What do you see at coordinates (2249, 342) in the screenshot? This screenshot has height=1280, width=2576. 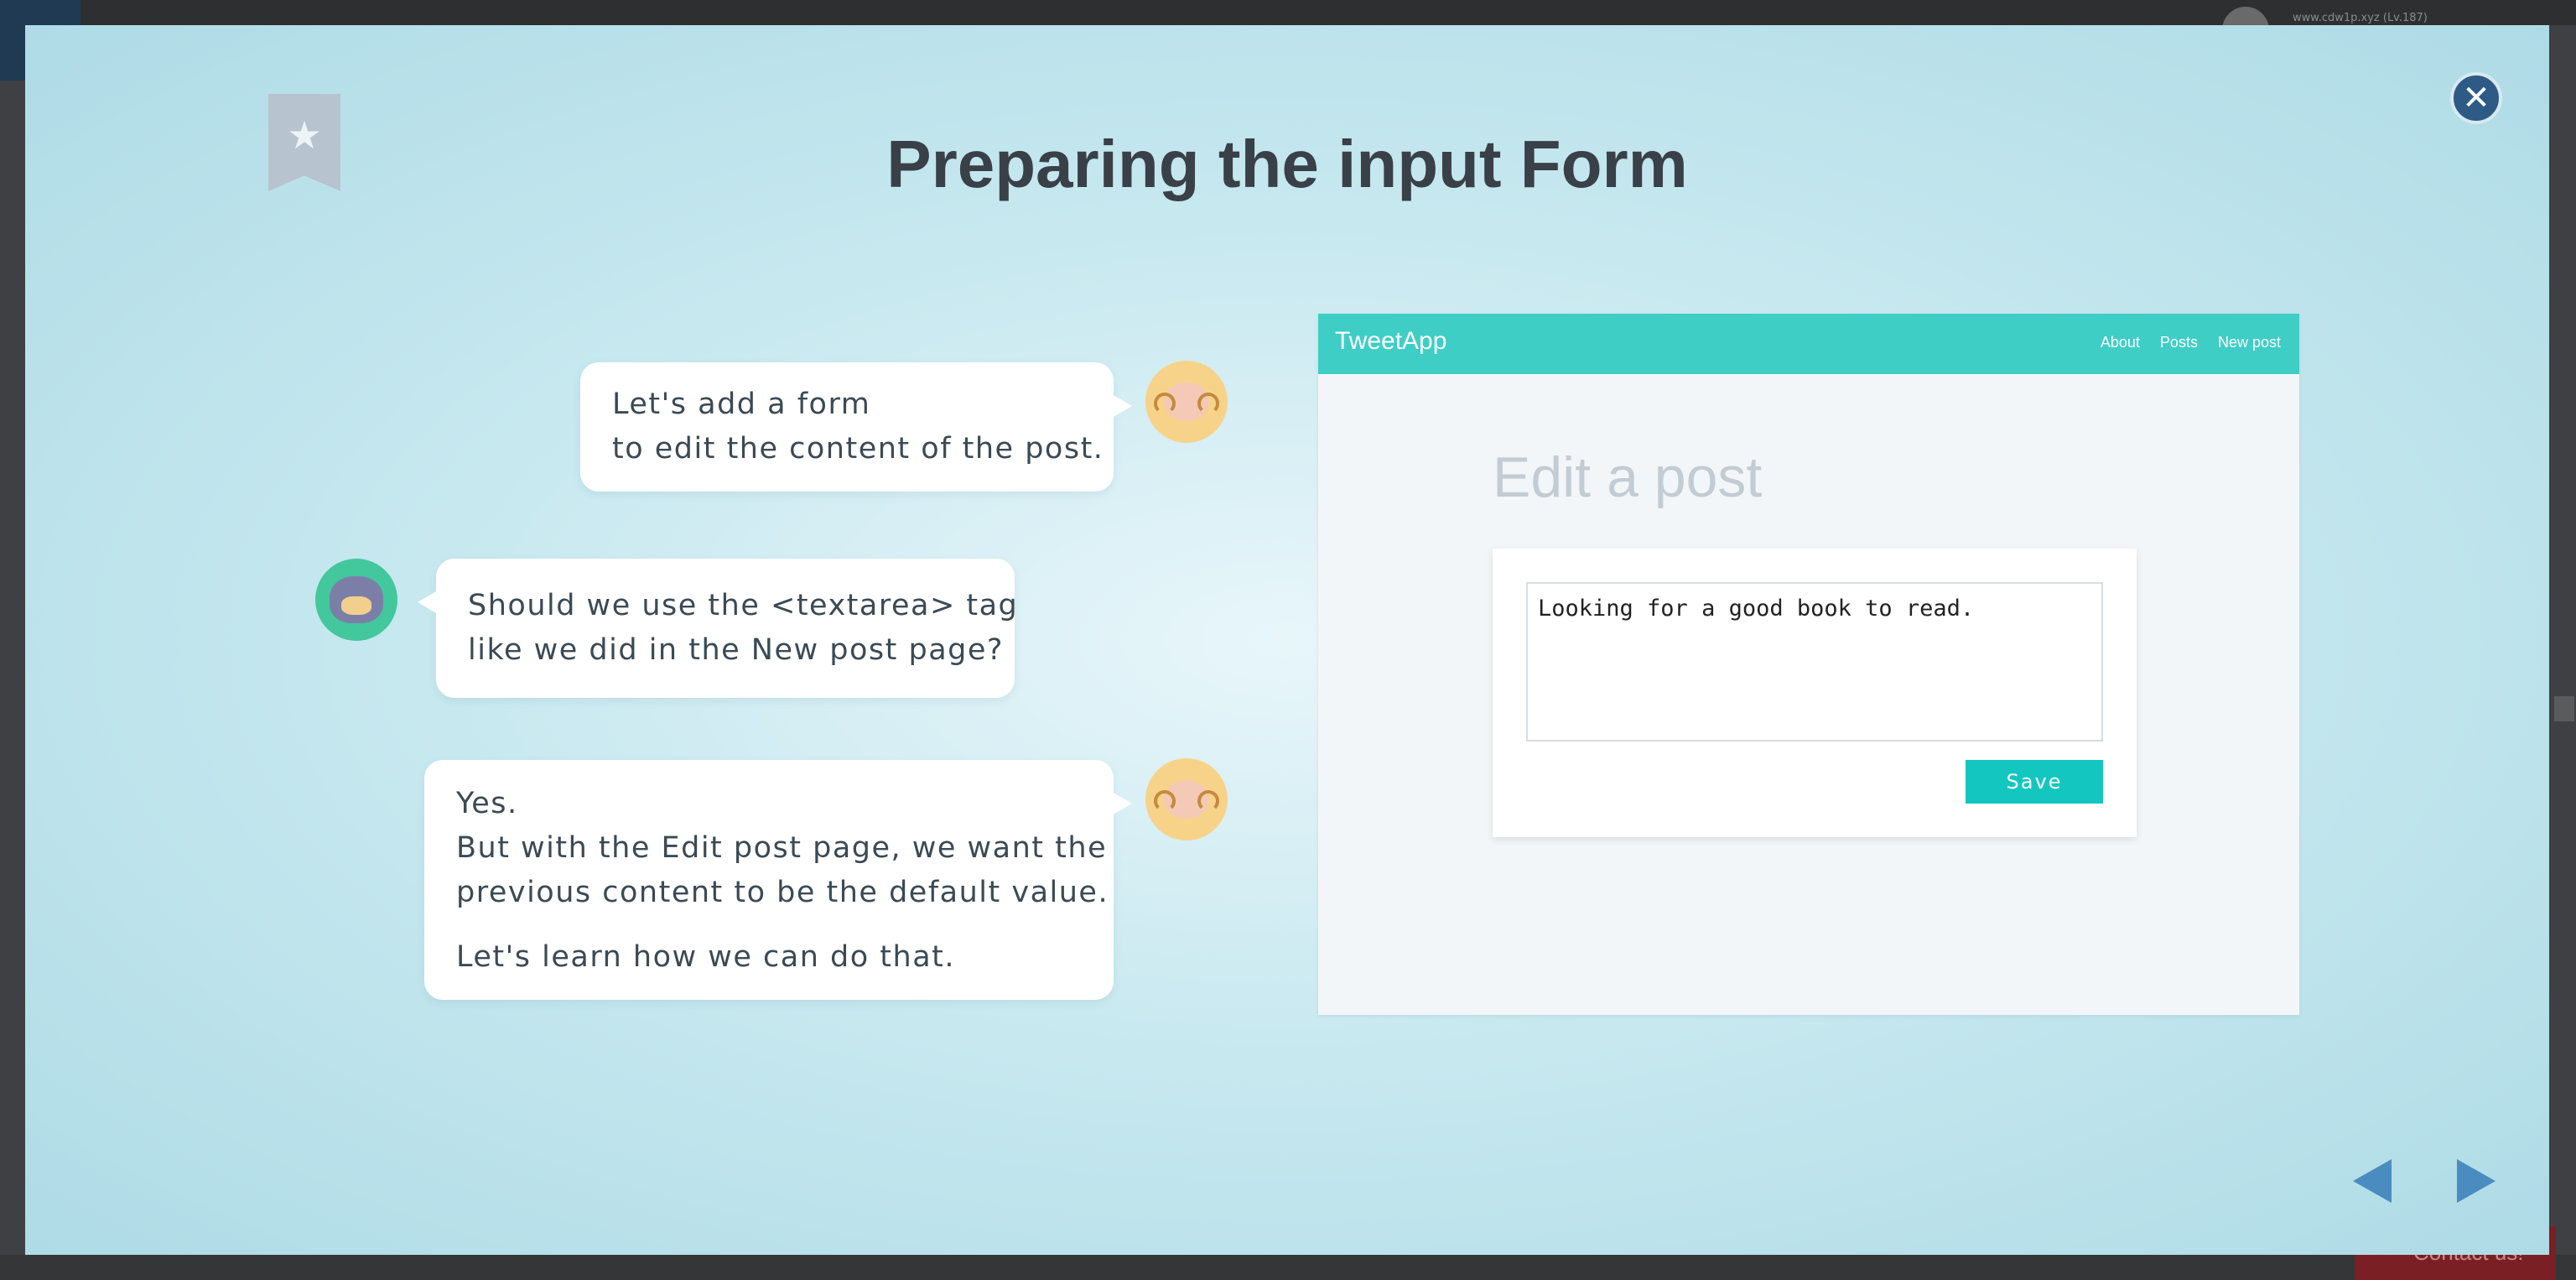 I see `preview-link-new-post: New post` at bounding box center [2249, 342].